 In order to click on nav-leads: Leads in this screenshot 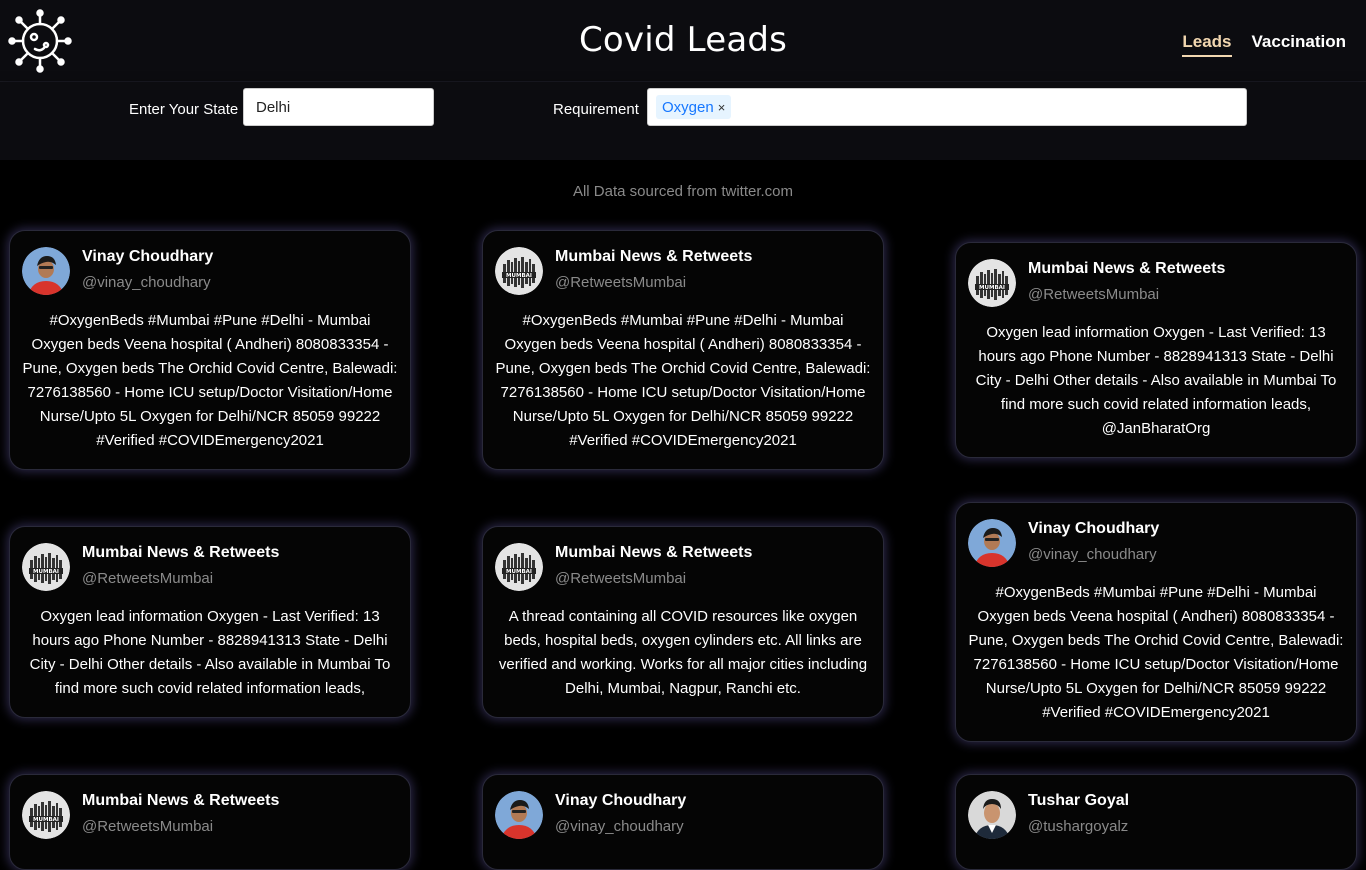, I will do `click(1207, 44)`.